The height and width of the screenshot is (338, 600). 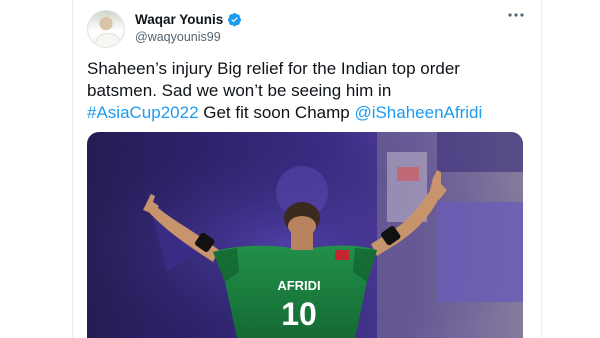 What do you see at coordinates (298, 285) in the screenshot?
I see `jersey-name-text: AFRIDI` at bounding box center [298, 285].